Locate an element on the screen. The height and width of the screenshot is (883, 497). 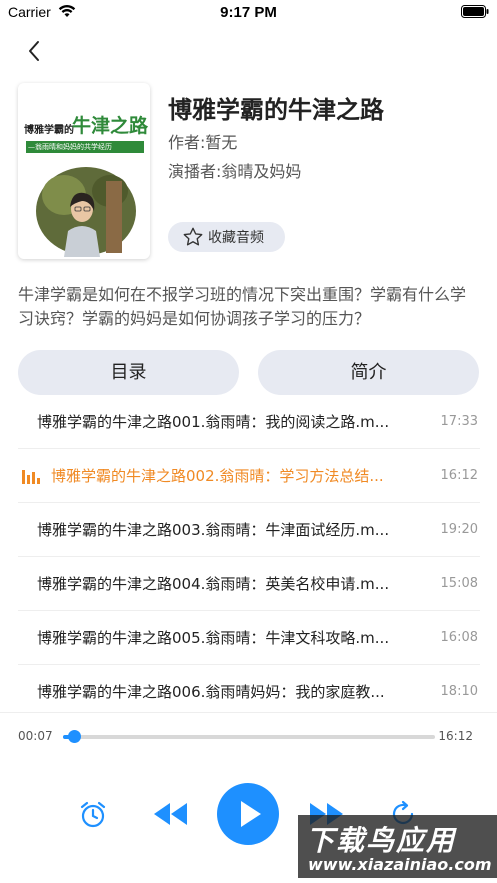
status-time: 9:17 PM is located at coordinates (248, 12).